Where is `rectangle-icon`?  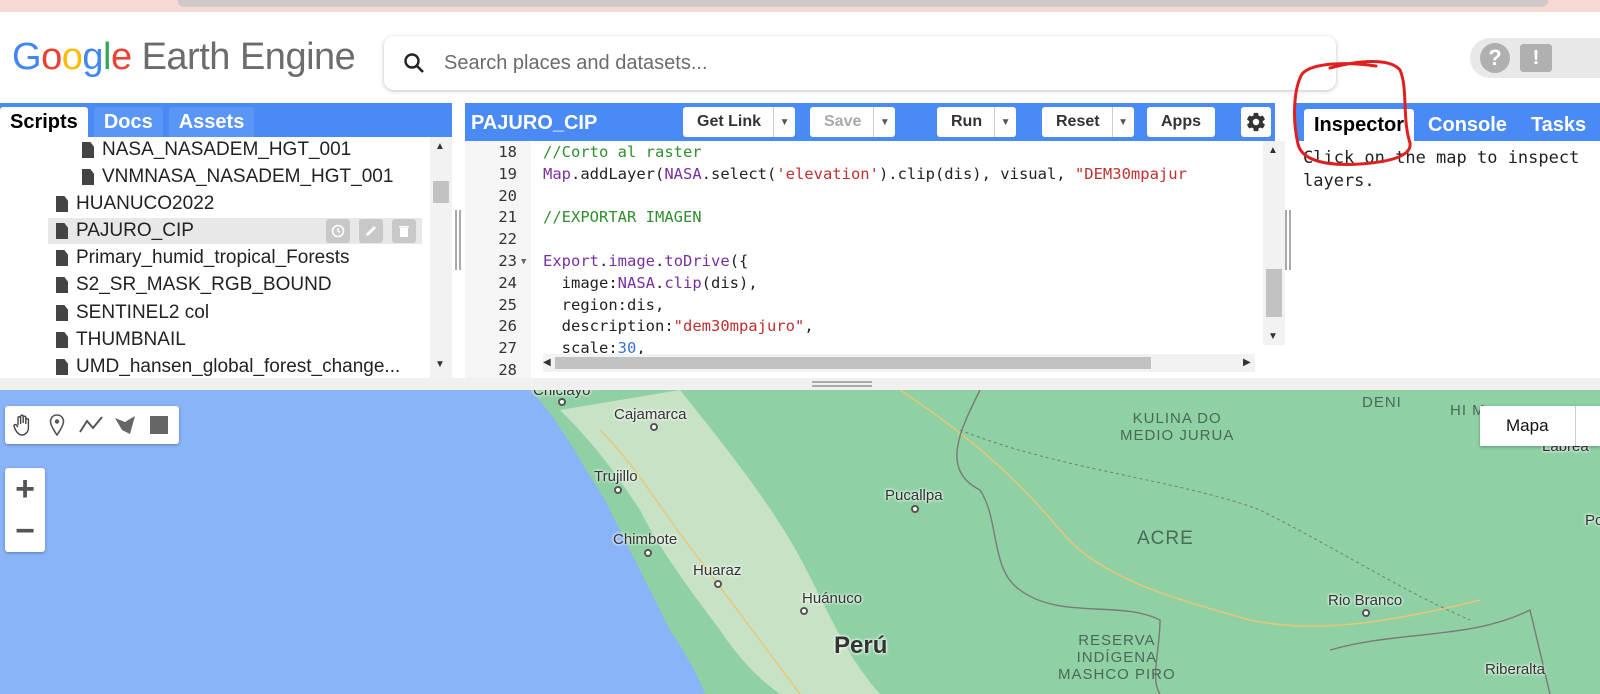
rectangle-icon is located at coordinates (159, 425).